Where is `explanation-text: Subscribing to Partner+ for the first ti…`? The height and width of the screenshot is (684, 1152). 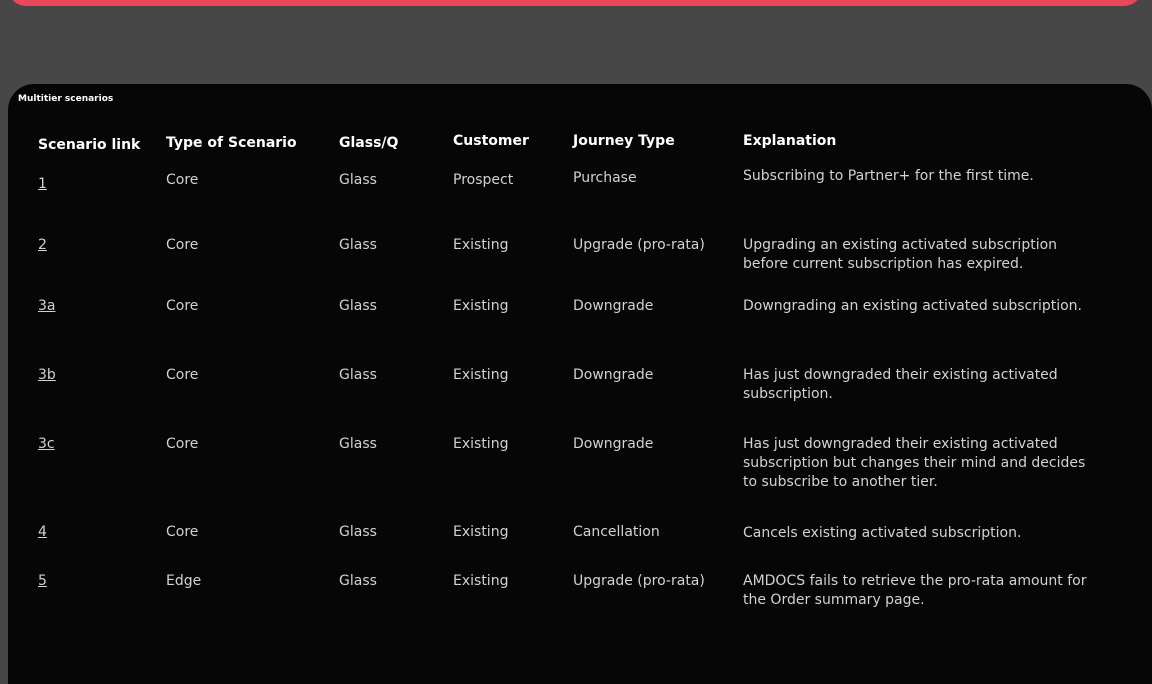
explanation-text: Subscribing to Partner+ for the first ti… is located at coordinates (888, 176).